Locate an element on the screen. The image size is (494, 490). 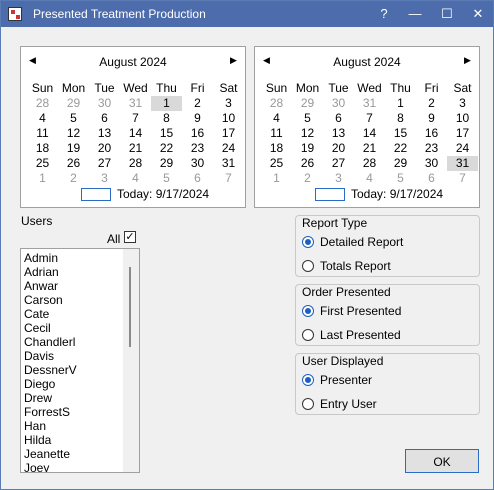
radio-label: Presenter is located at coordinates (346, 380).